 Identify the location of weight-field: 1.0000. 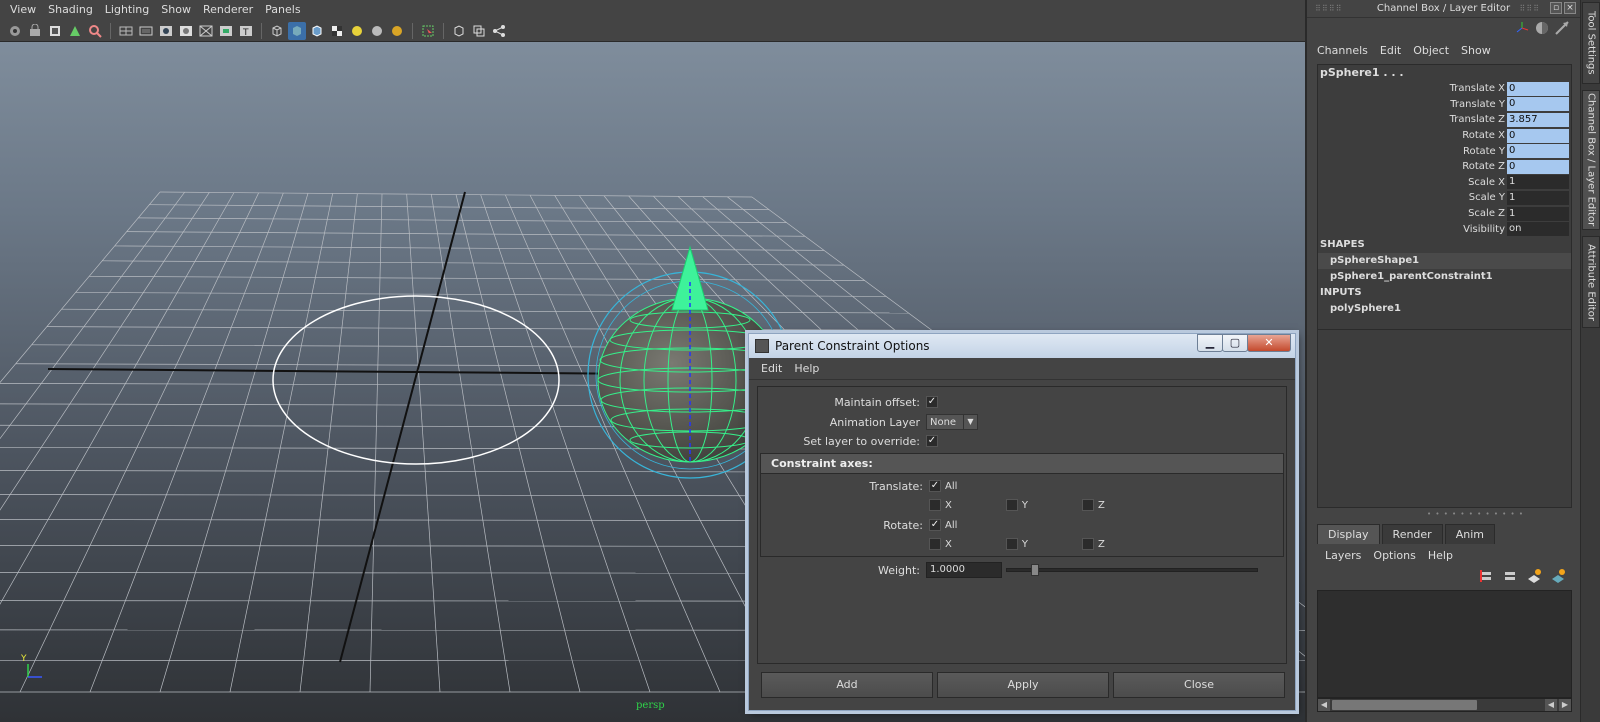
(964, 570).